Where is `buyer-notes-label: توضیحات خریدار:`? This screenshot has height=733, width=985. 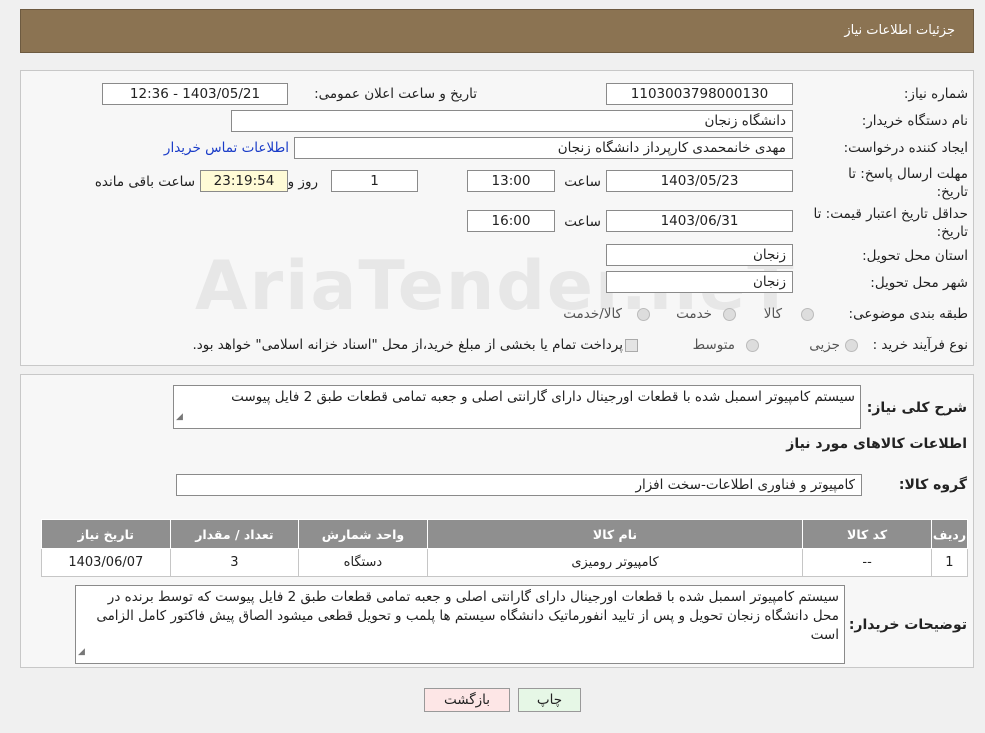
buyer-notes-label: توضیحات خریدار: is located at coordinates (907, 625).